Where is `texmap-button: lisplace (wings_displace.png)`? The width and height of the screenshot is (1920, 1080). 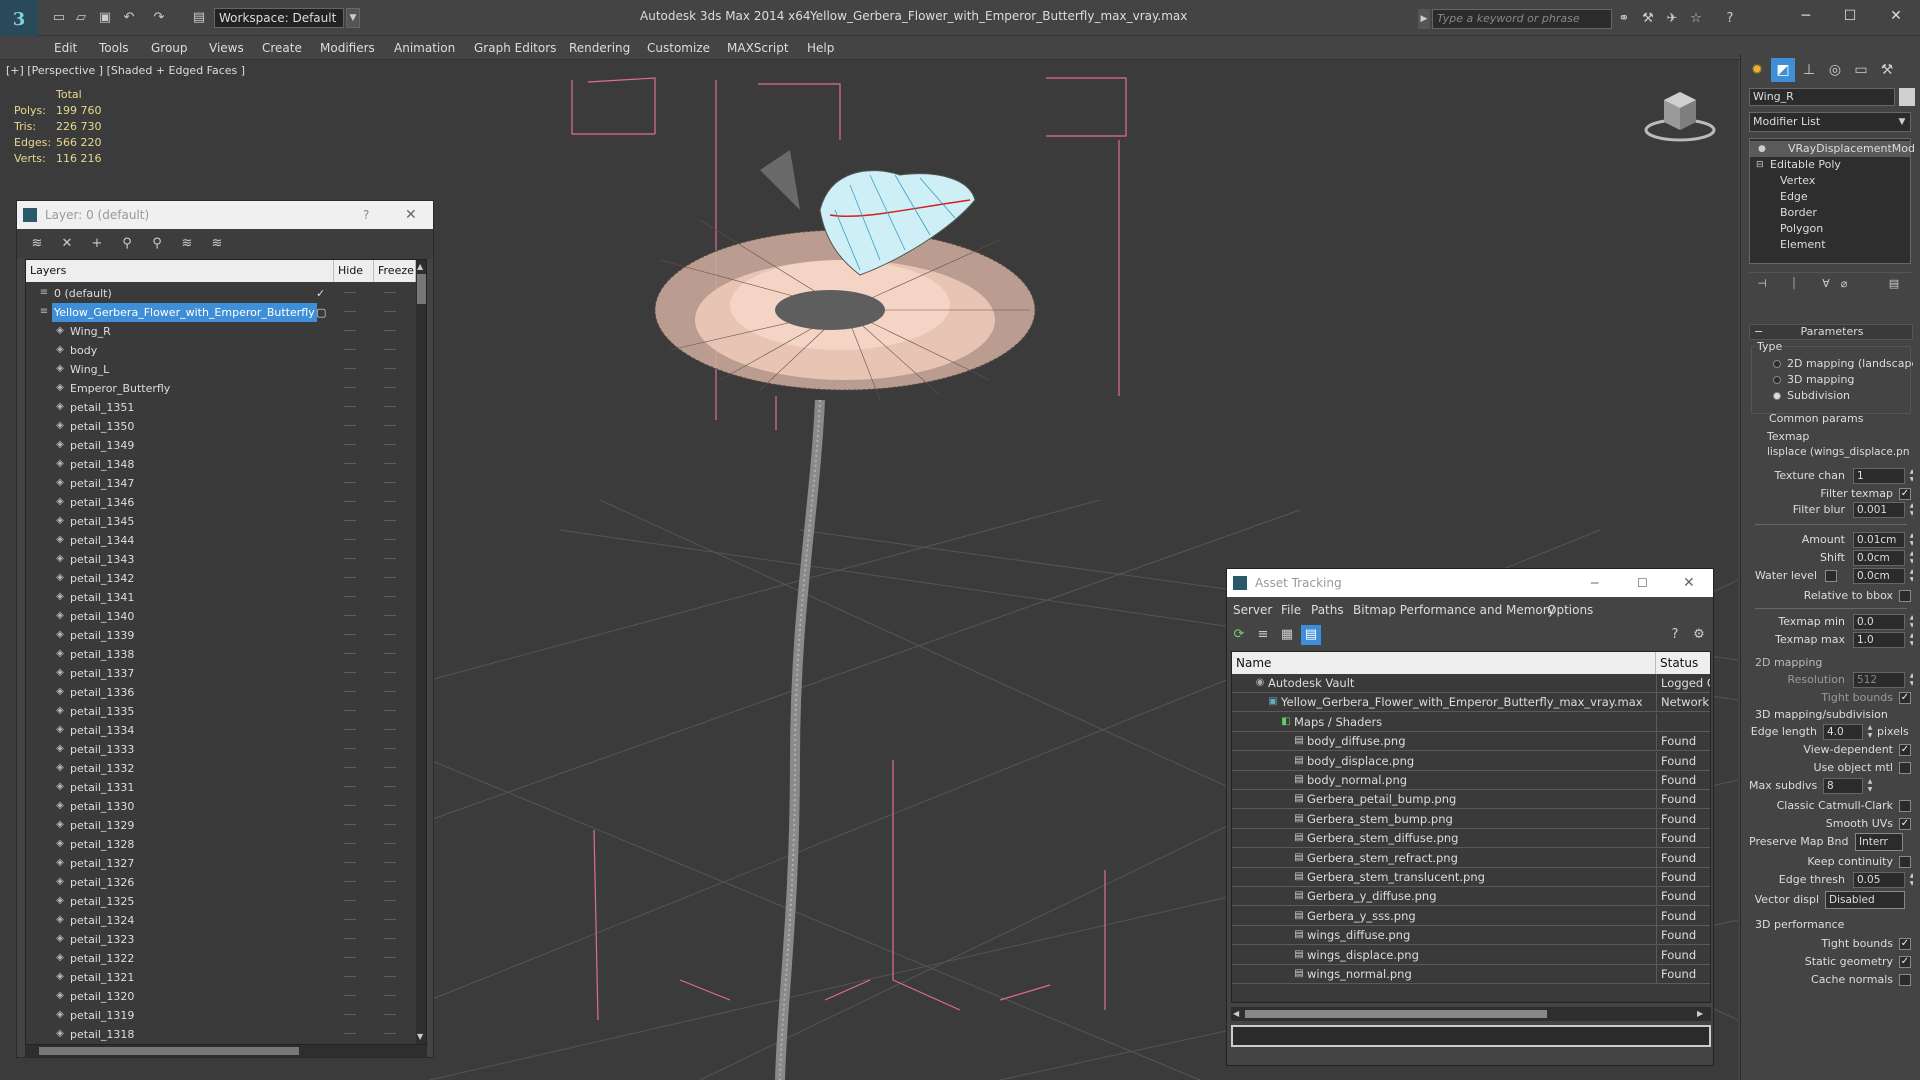
texmap-button: lisplace (wings_displace.png) is located at coordinates (1838, 454).